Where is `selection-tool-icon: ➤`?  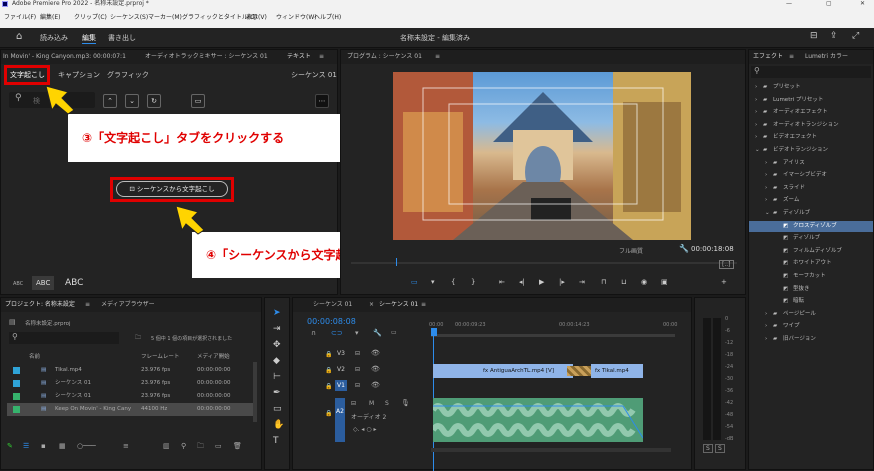
selection-tool-icon: ➤ is located at coordinates (277, 313).